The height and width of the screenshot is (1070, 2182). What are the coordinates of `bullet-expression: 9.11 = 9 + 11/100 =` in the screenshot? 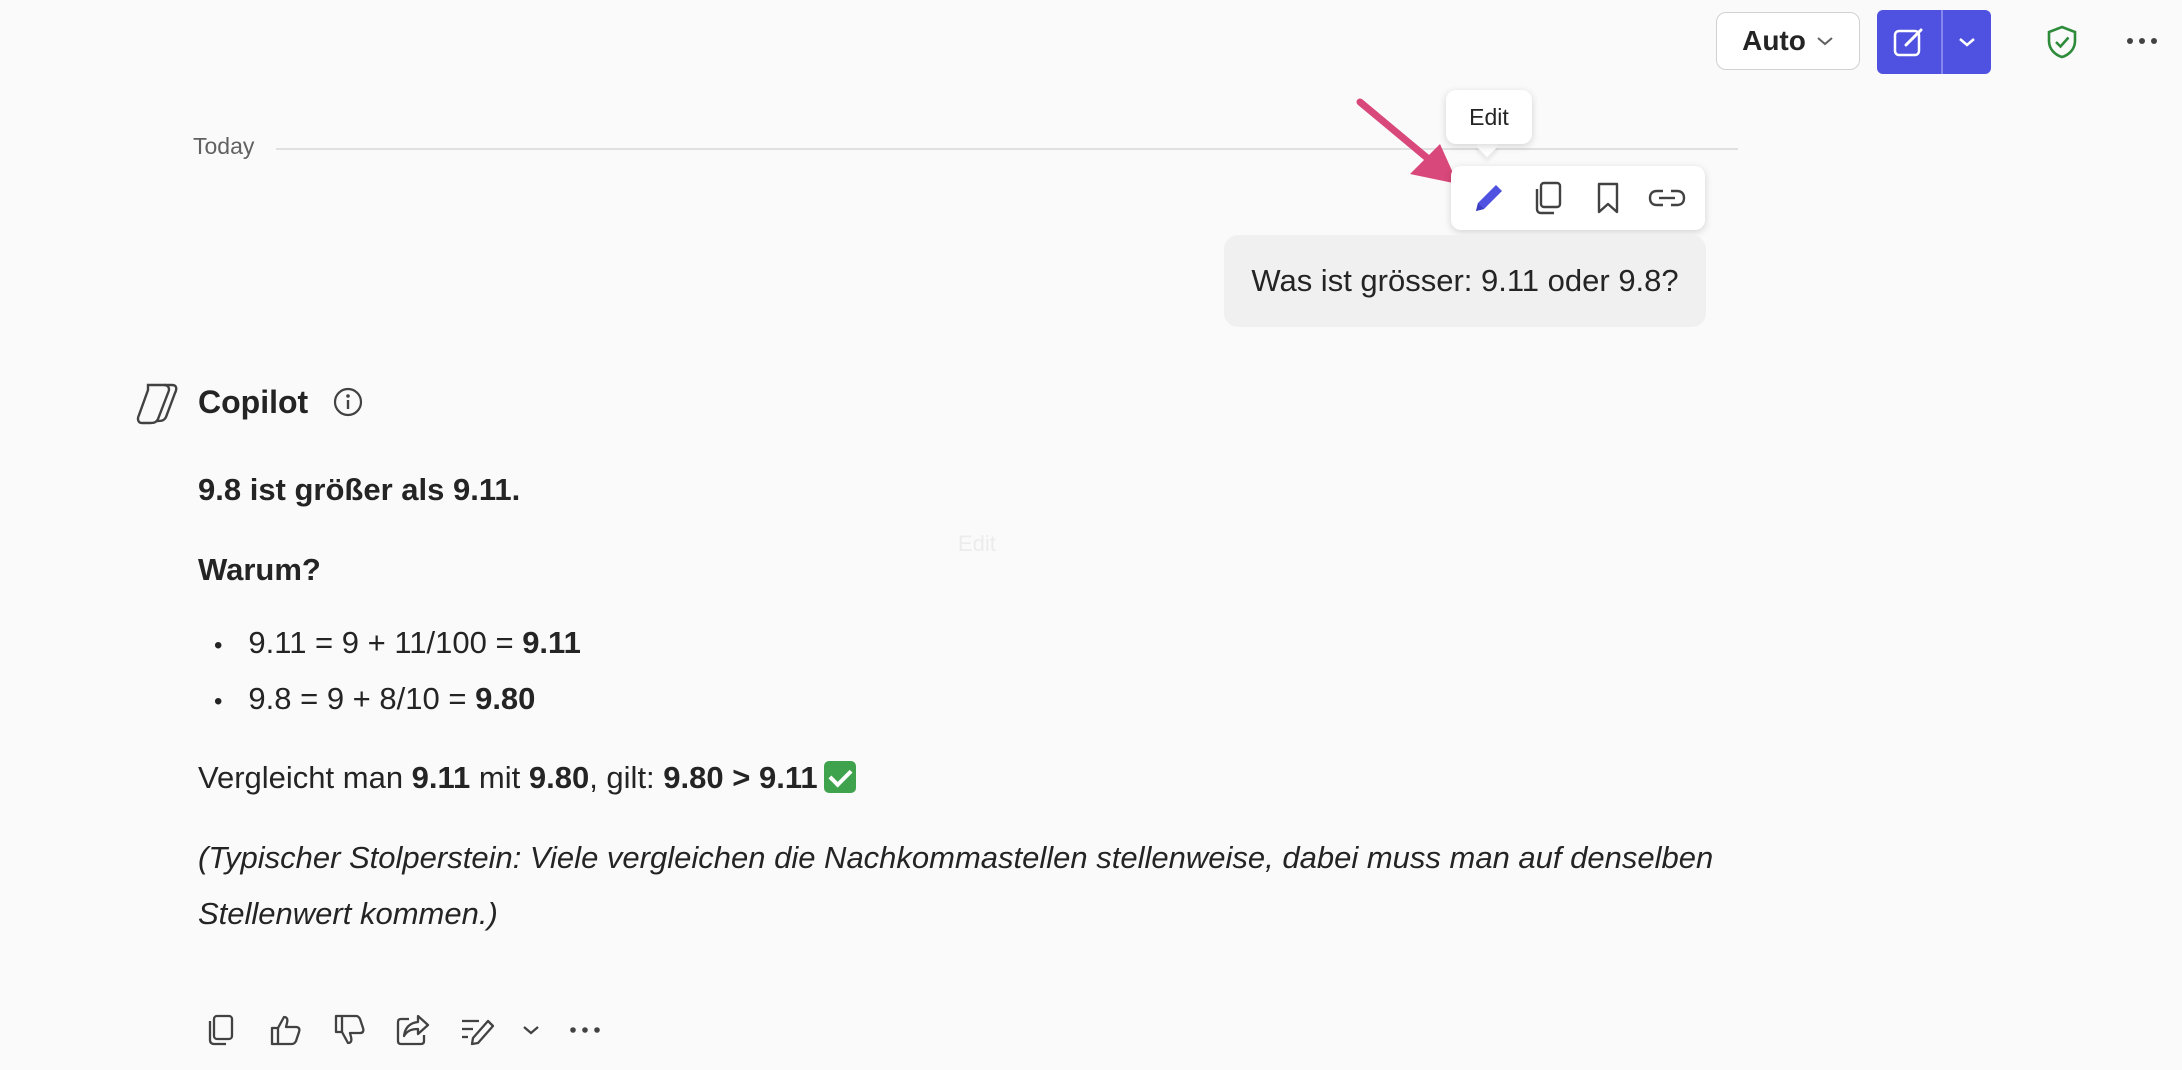 It's located at (385, 642).